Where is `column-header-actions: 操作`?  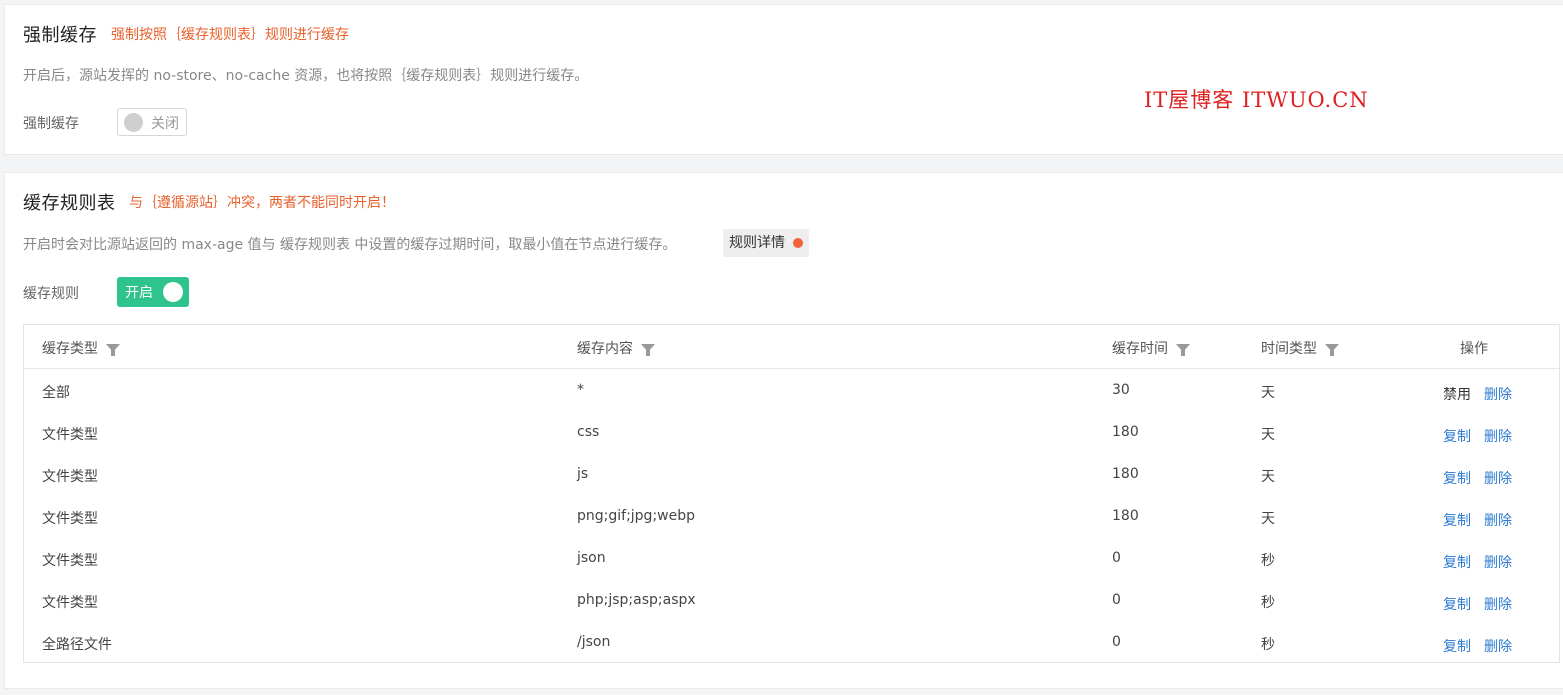 column-header-actions: 操作 is located at coordinates (1474, 349).